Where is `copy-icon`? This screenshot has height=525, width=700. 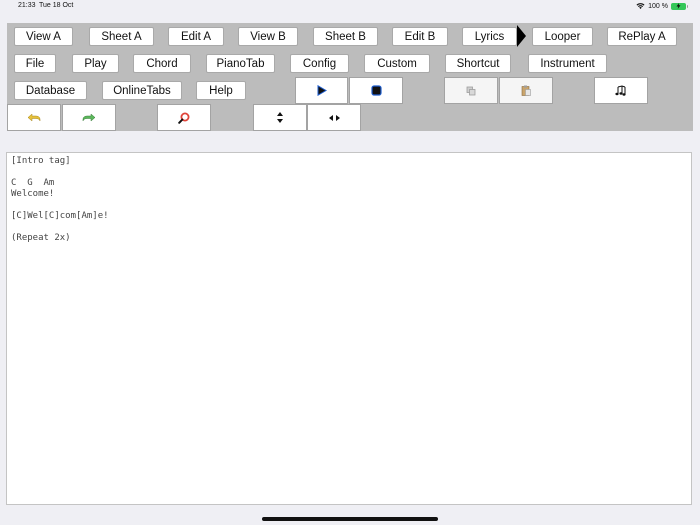
copy-icon is located at coordinates (471, 90).